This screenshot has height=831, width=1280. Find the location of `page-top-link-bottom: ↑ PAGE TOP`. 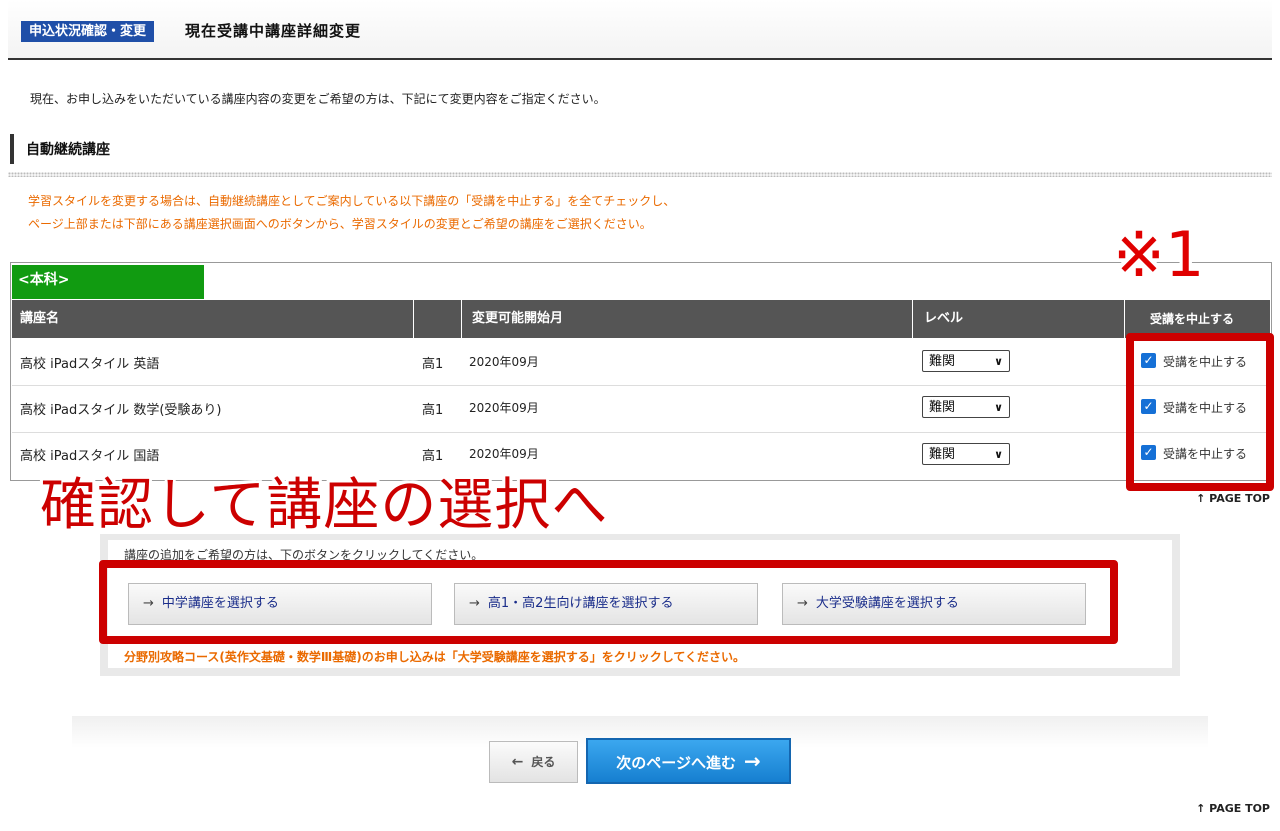

page-top-link-bottom: ↑ PAGE TOP is located at coordinates (1233, 808).